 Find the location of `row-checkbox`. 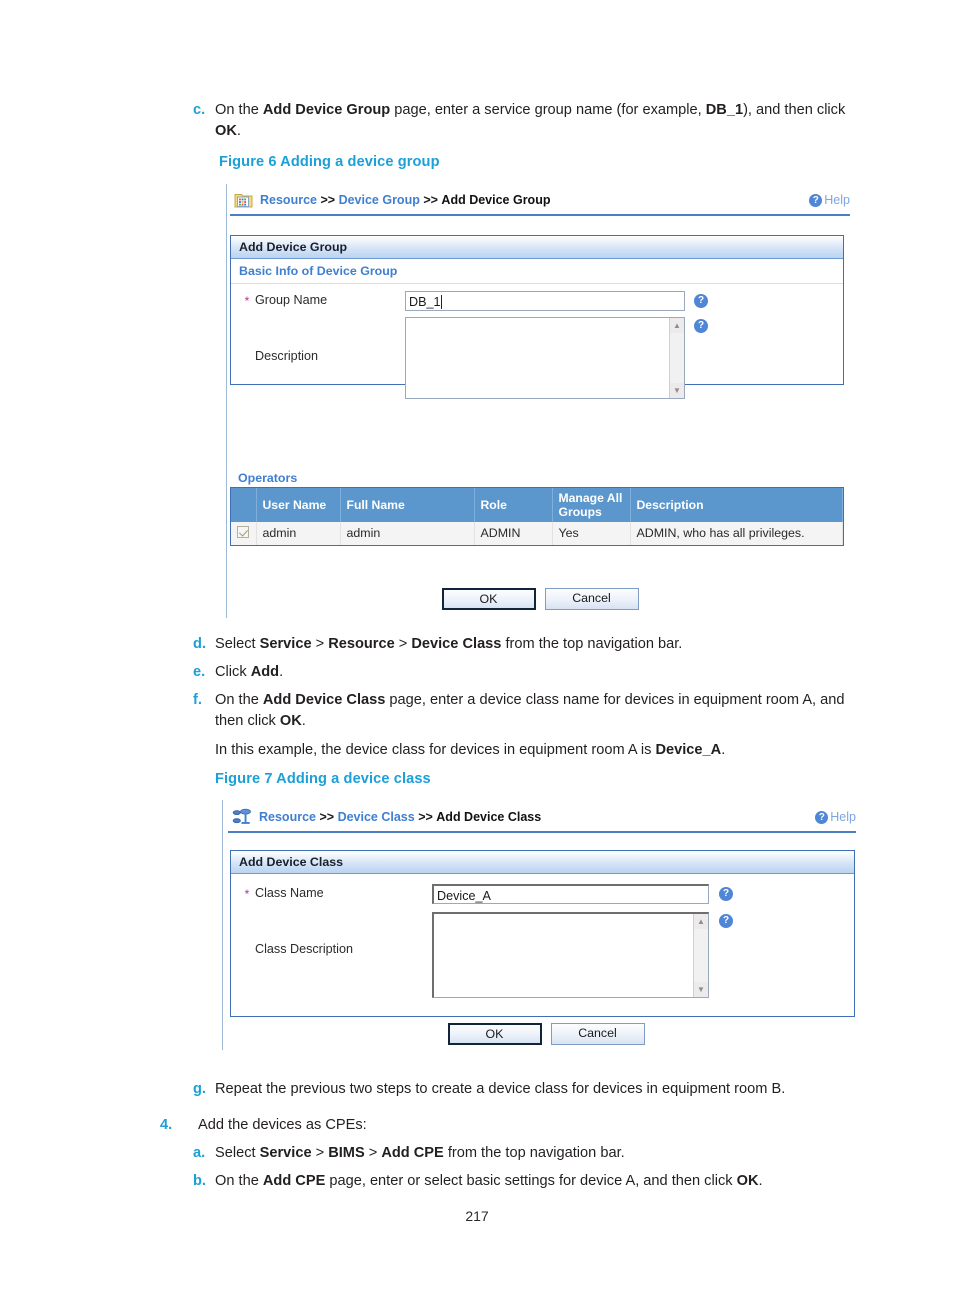

row-checkbox is located at coordinates (243, 532).